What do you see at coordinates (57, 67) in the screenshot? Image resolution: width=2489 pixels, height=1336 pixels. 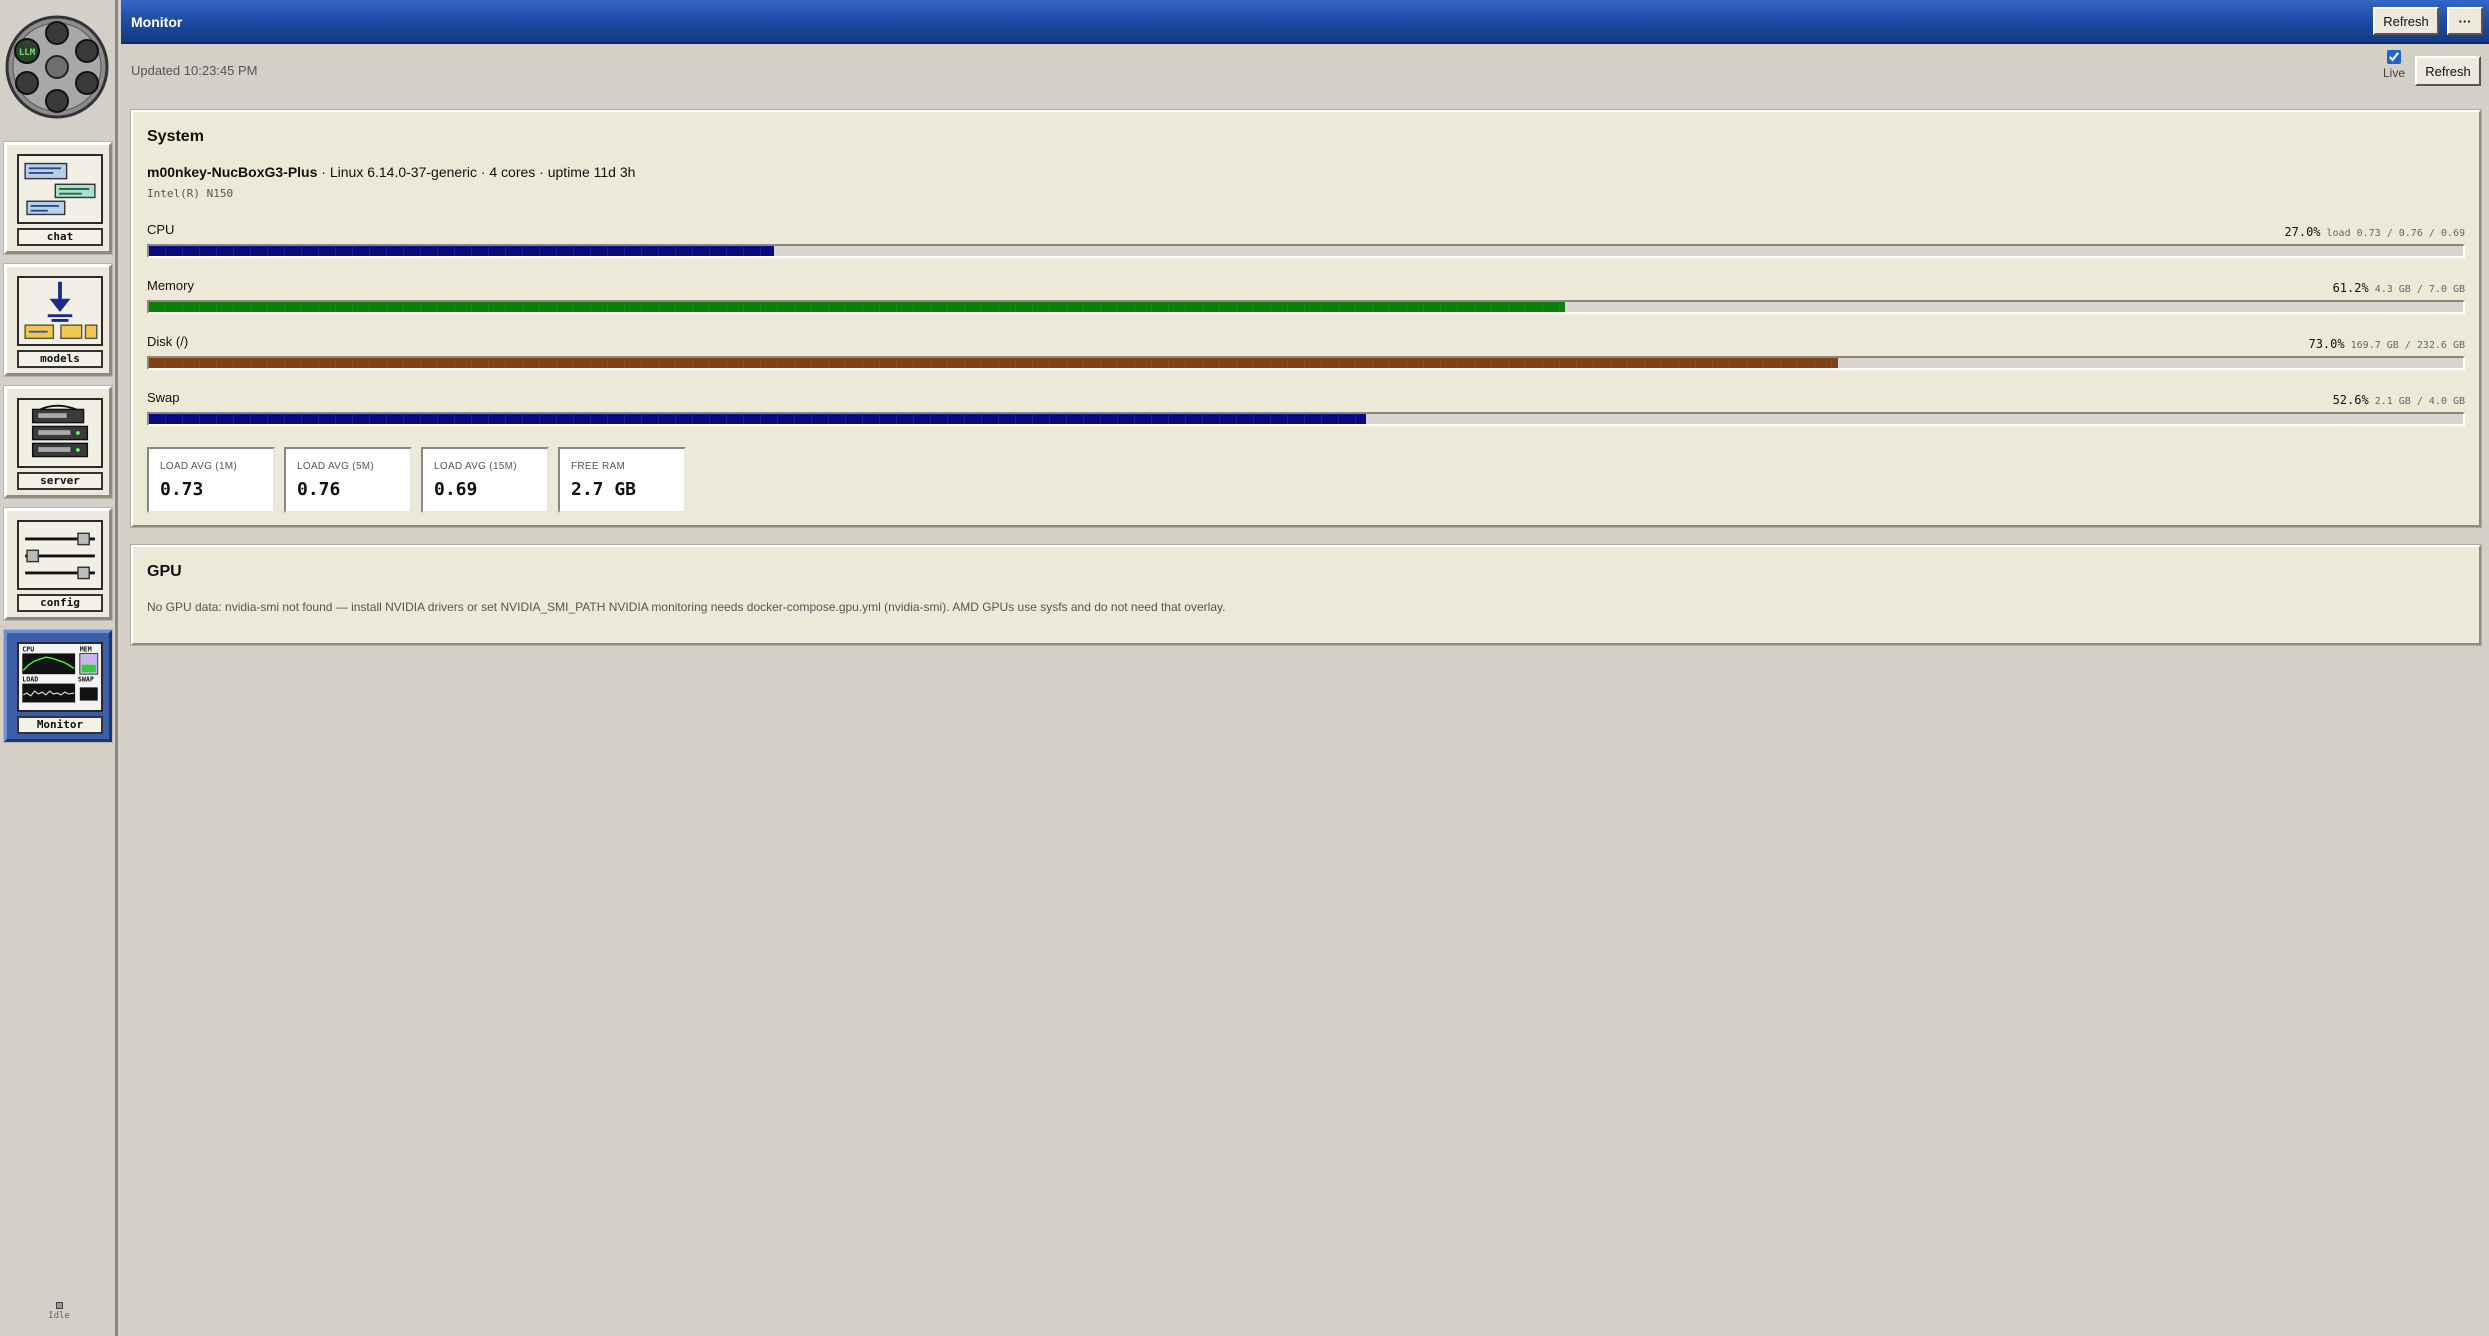 I see `app-logo-icon: LLM` at bounding box center [57, 67].